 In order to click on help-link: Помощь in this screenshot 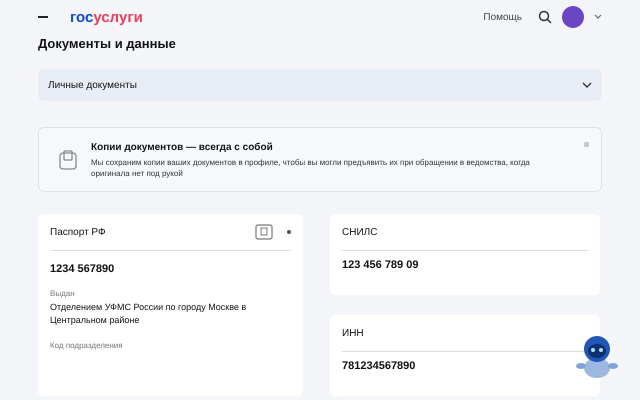, I will do `click(502, 17)`.